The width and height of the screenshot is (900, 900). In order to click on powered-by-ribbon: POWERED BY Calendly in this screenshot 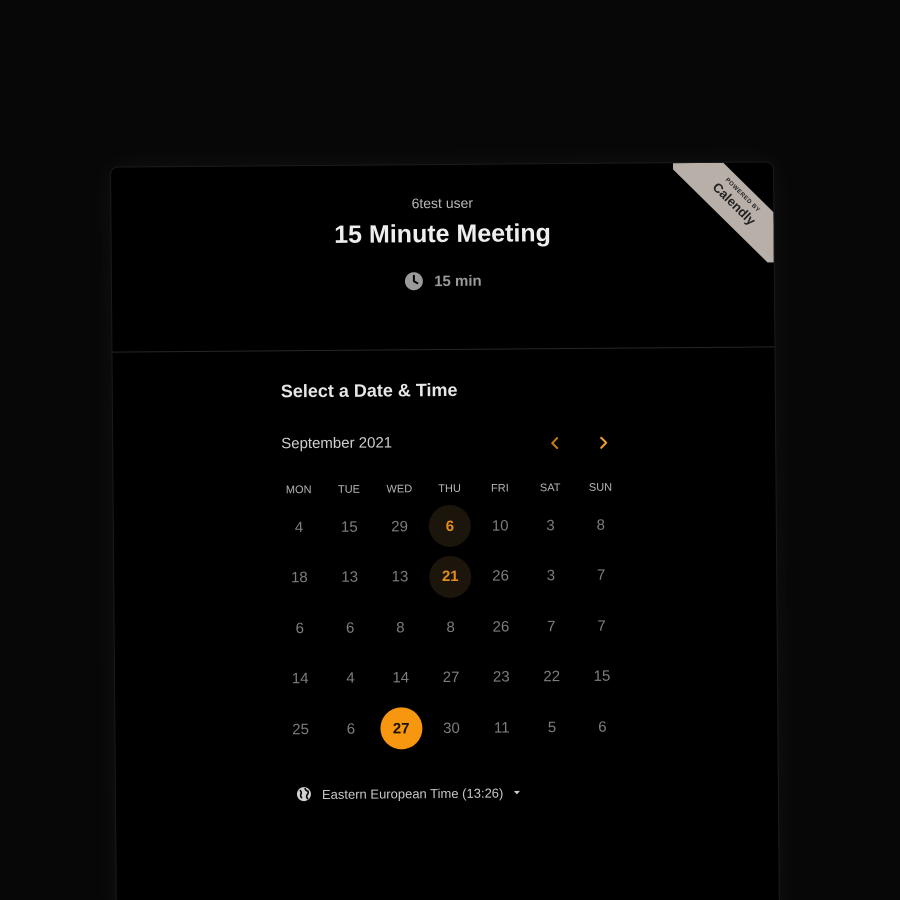, I will do `click(723, 213)`.